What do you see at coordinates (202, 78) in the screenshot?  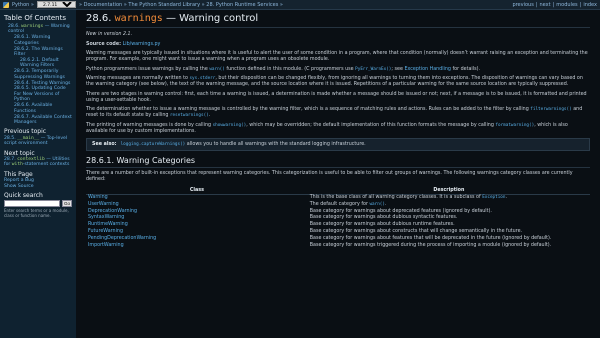 I see `sys-stderr-link: sys.stderr` at bounding box center [202, 78].